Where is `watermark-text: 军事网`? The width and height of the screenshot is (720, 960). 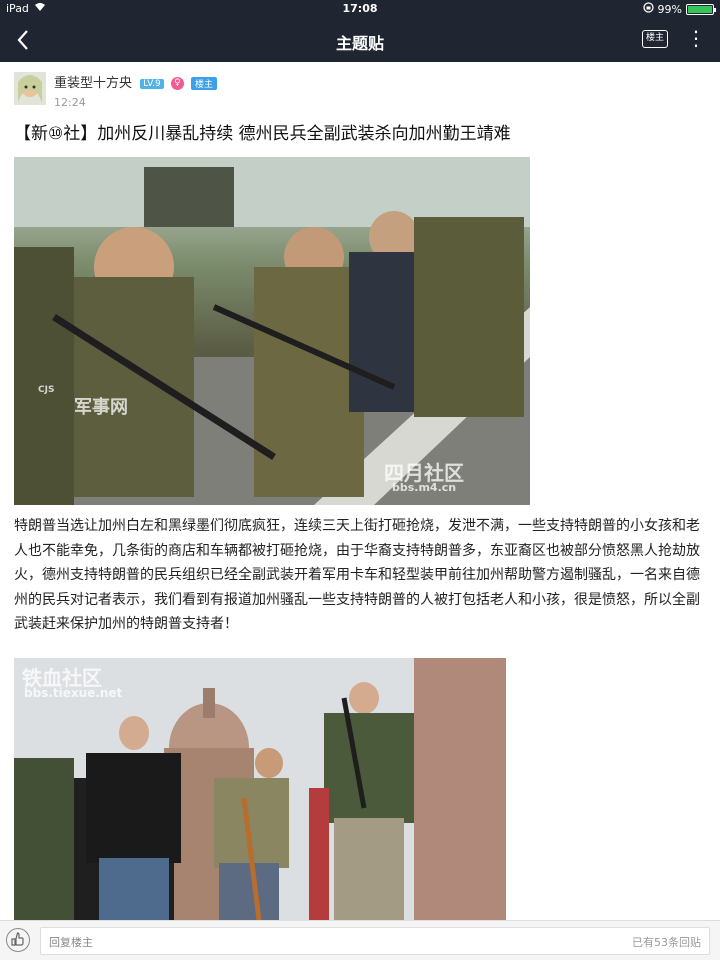 watermark-text: 军事网 is located at coordinates (101, 407).